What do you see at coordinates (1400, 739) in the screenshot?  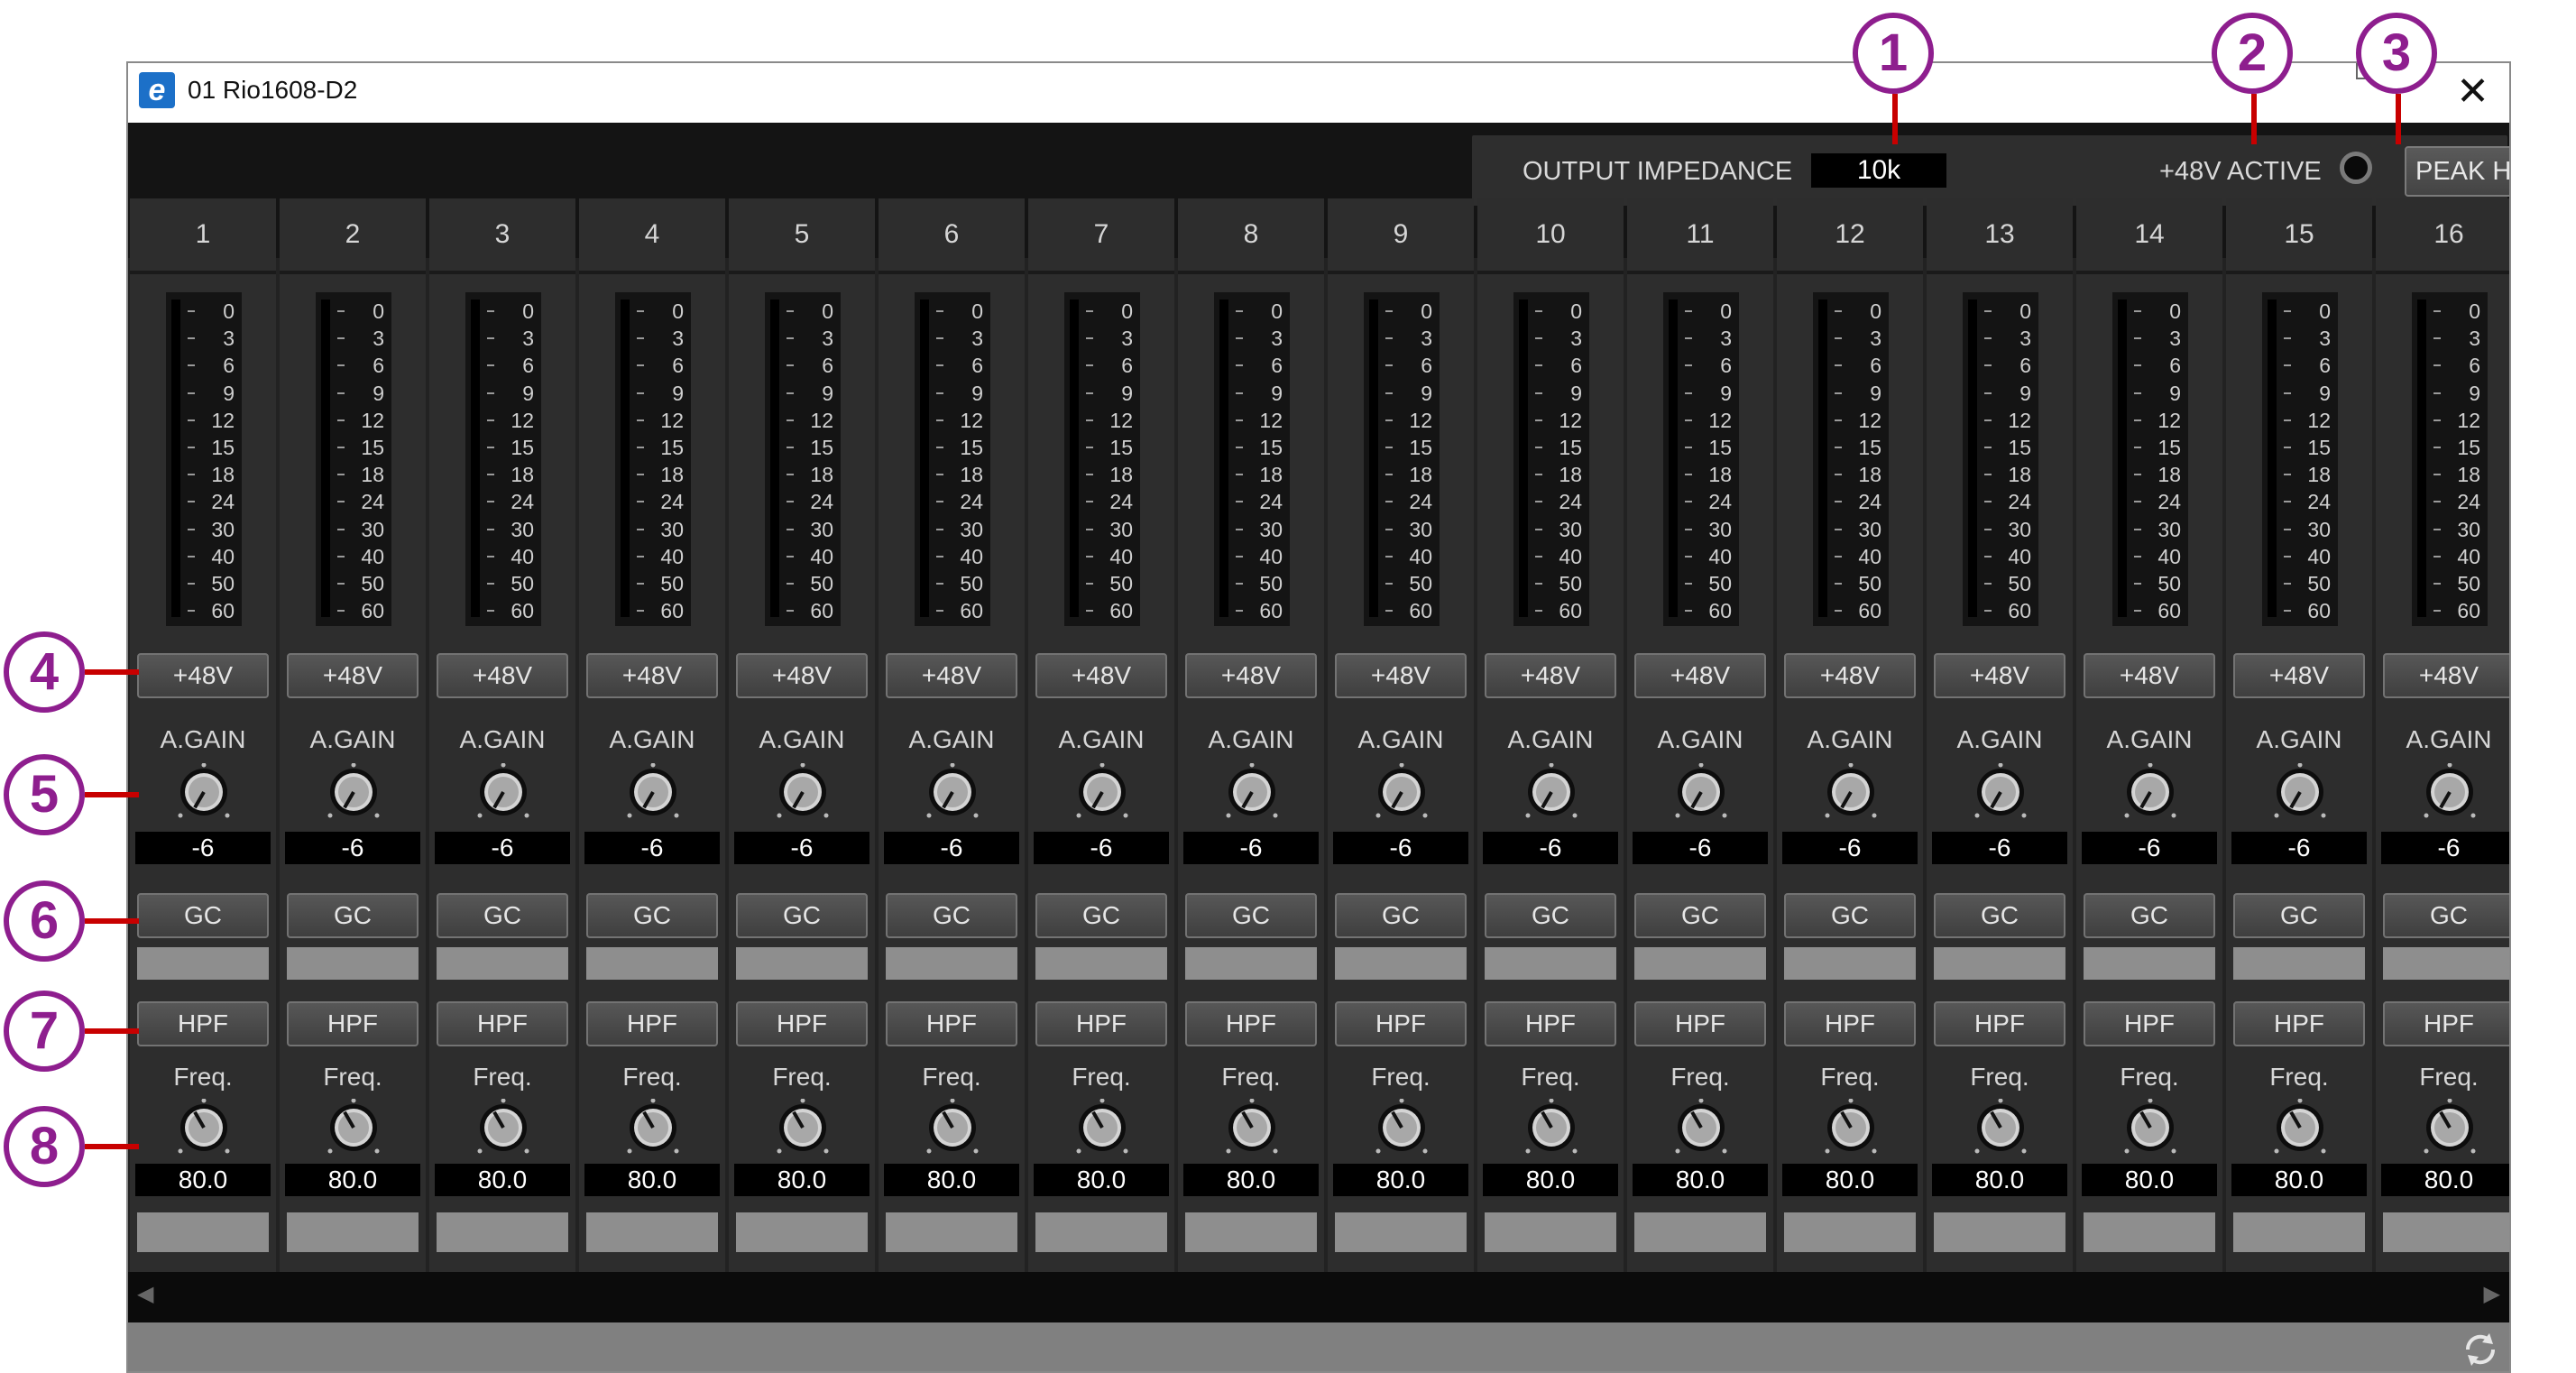 I see `gain-label: A.GAIN` at bounding box center [1400, 739].